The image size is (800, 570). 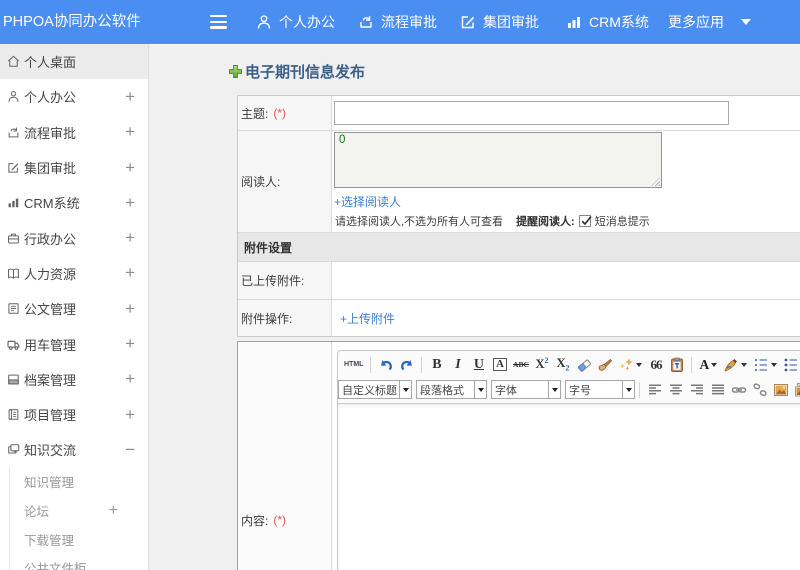 What do you see at coordinates (385, 365) in the screenshot?
I see `undo-button` at bounding box center [385, 365].